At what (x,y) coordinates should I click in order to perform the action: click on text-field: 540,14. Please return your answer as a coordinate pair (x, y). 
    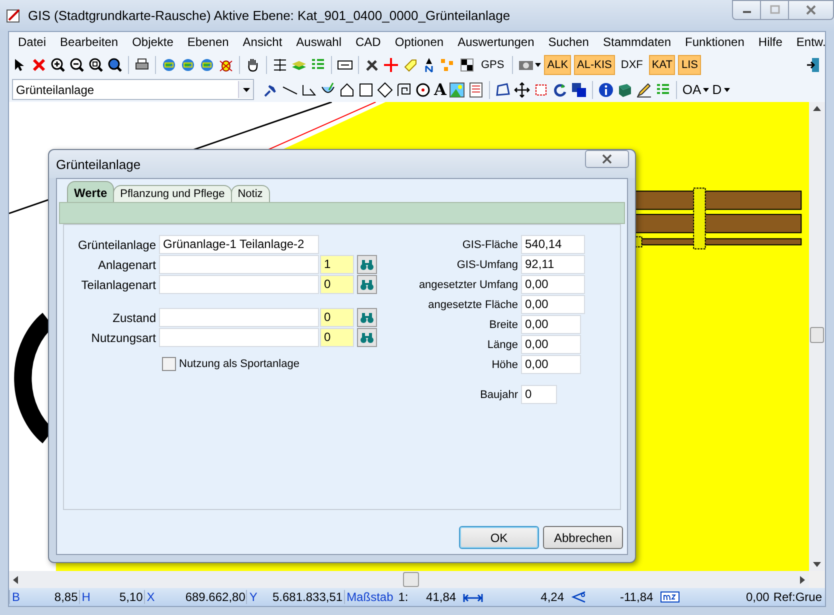
    Looking at the image, I should click on (553, 244).